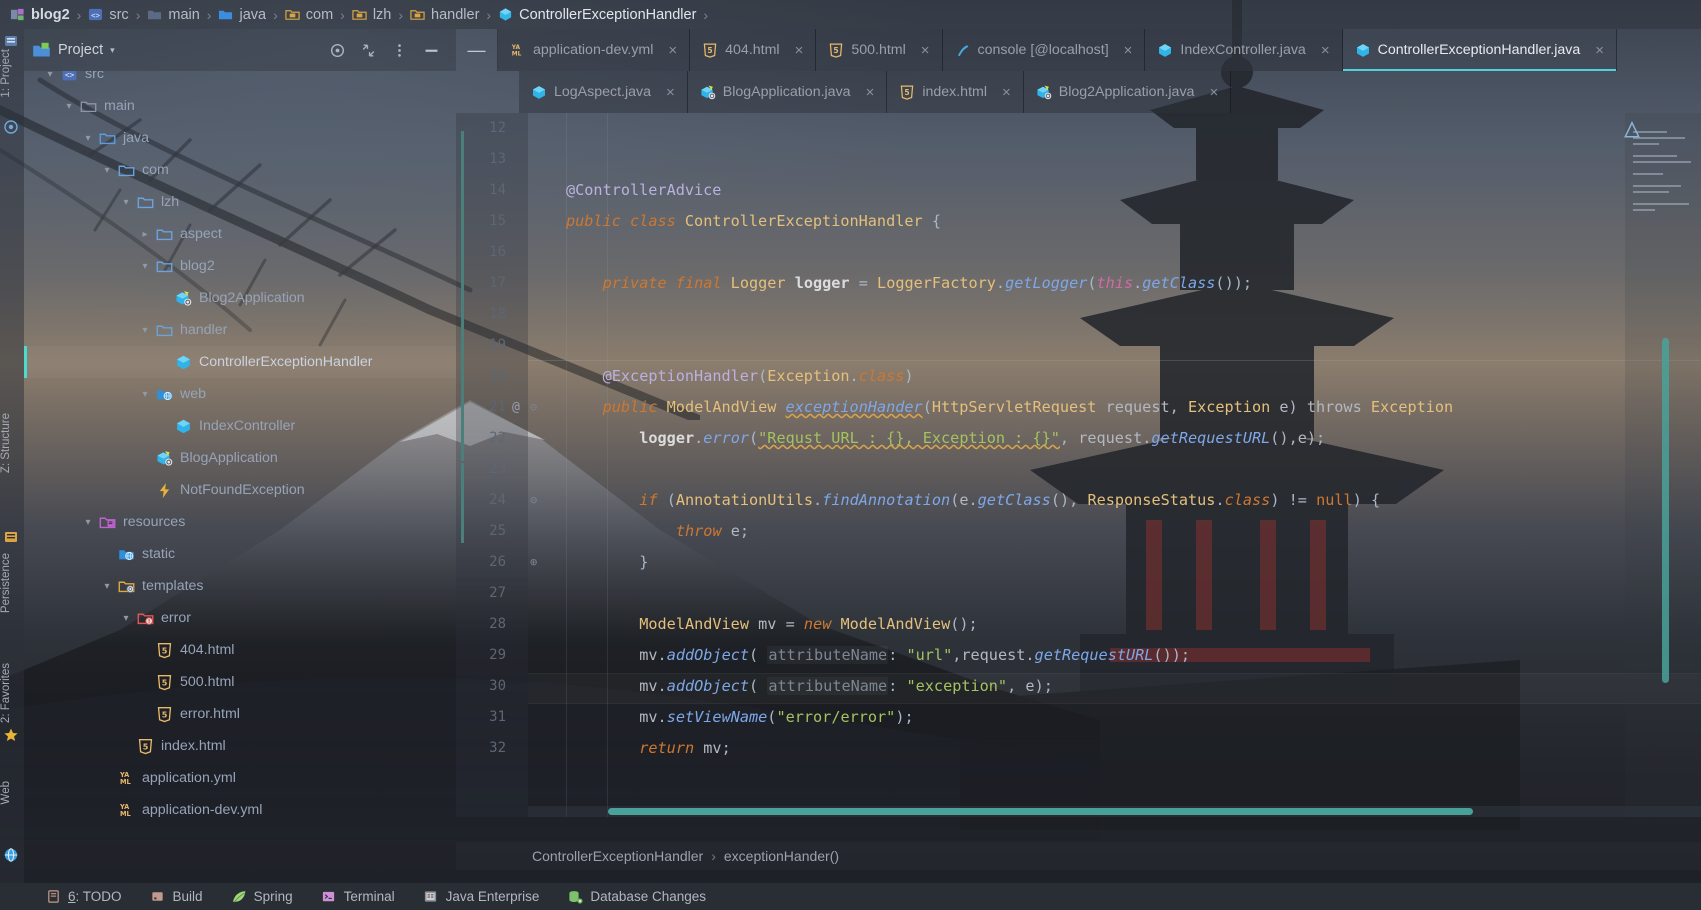 The image size is (1701, 910). What do you see at coordinates (516, 407) in the screenshot?
I see `gutter-annotation-icon: @` at bounding box center [516, 407].